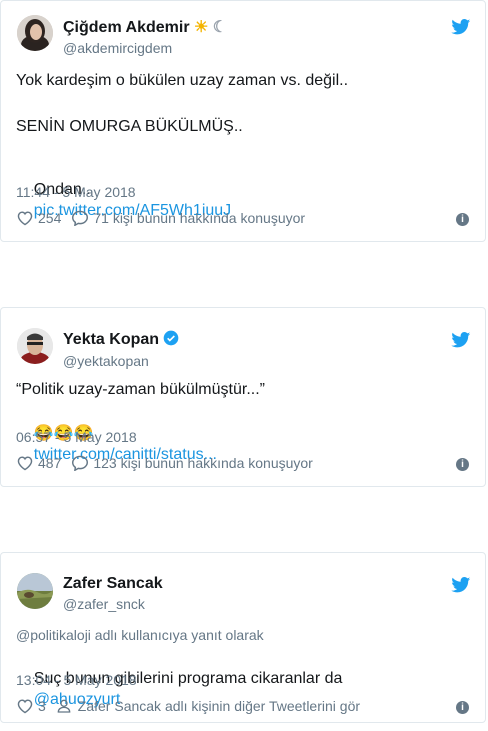 The width and height of the screenshot is (488, 731). I want to click on like-button: 254, so click(38, 218).